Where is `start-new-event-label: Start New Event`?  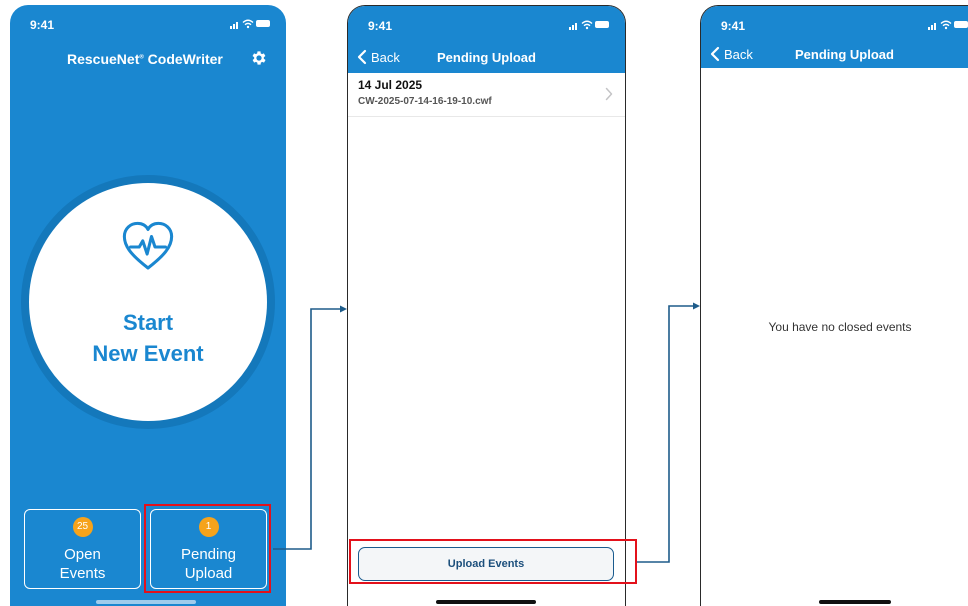
start-new-event-label: Start New Event is located at coordinates (148, 338).